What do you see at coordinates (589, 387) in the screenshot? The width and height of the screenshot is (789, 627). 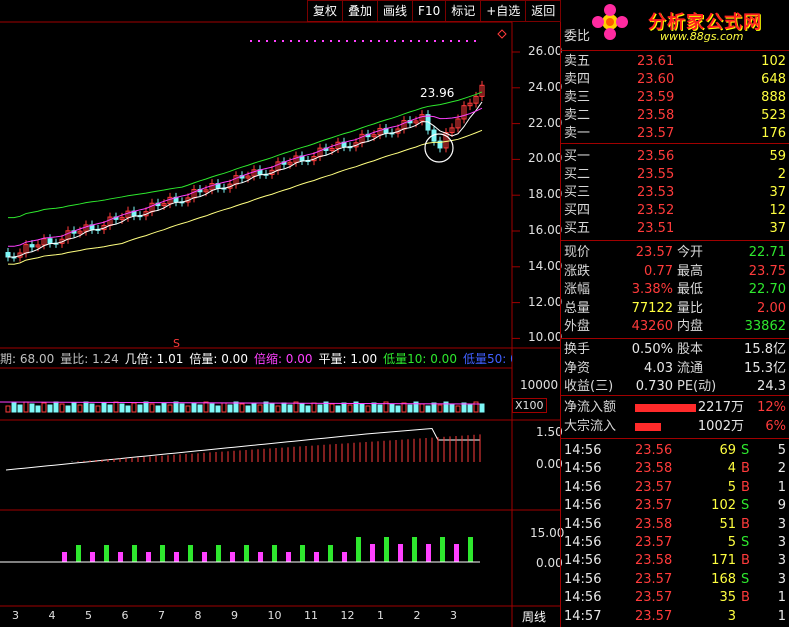 I see `fund-label: 收益(三)` at bounding box center [589, 387].